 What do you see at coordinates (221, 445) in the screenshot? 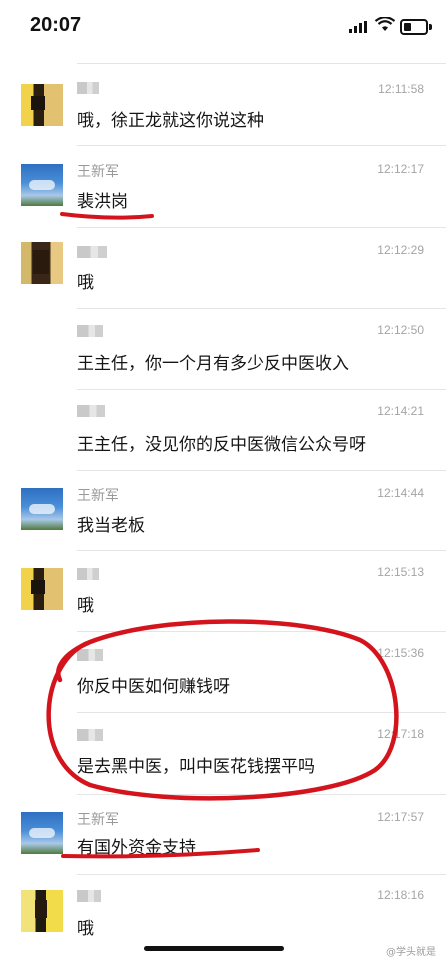
I see `message-text: 王主任，没见你的反中医微信公众号呀` at bounding box center [221, 445].